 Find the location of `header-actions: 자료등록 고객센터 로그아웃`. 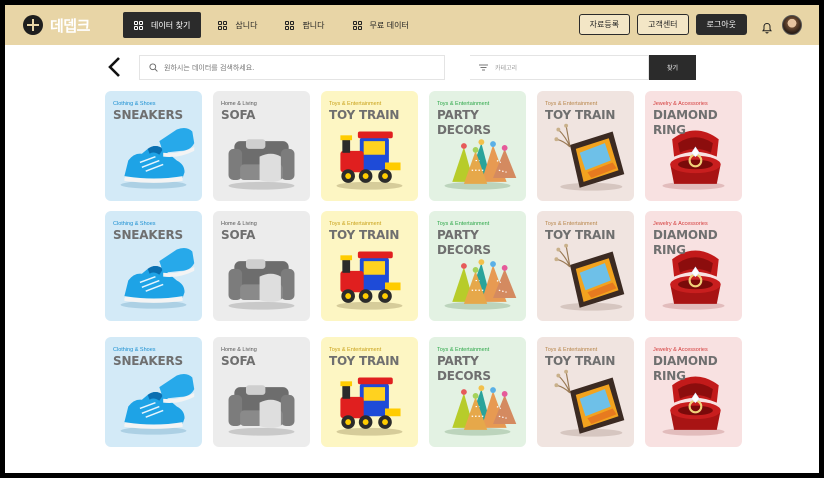

header-actions: 자료등록 고객센터 로그아웃 is located at coordinates (687, 24).